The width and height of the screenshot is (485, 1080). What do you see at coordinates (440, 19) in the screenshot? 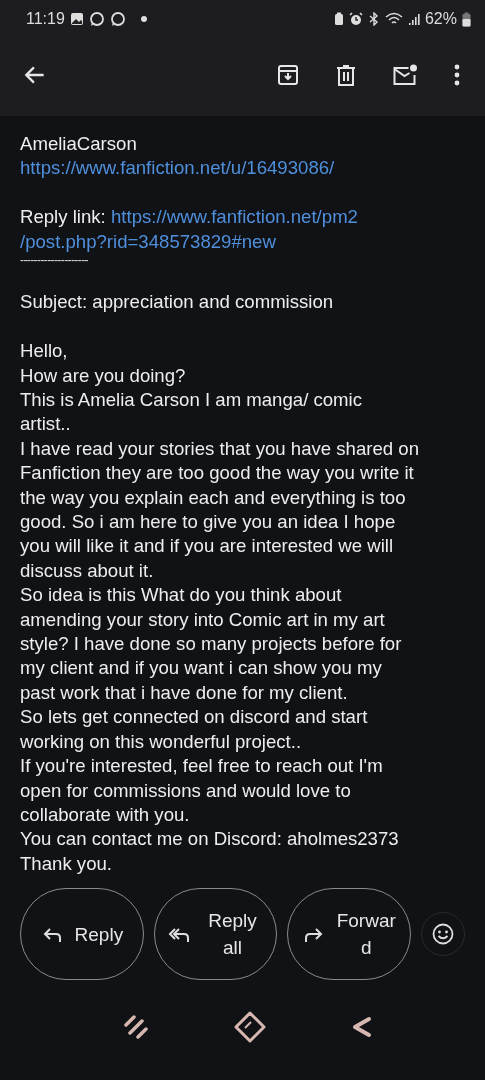
I see `battery-percent: 62%` at bounding box center [440, 19].